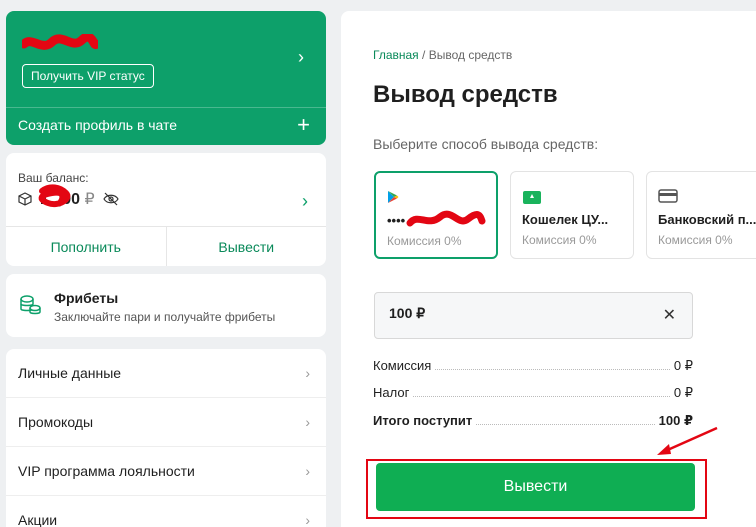 The image size is (756, 527). Describe the element at coordinates (86, 298) in the screenshot. I see `freebets-title: Фрибеты` at that location.